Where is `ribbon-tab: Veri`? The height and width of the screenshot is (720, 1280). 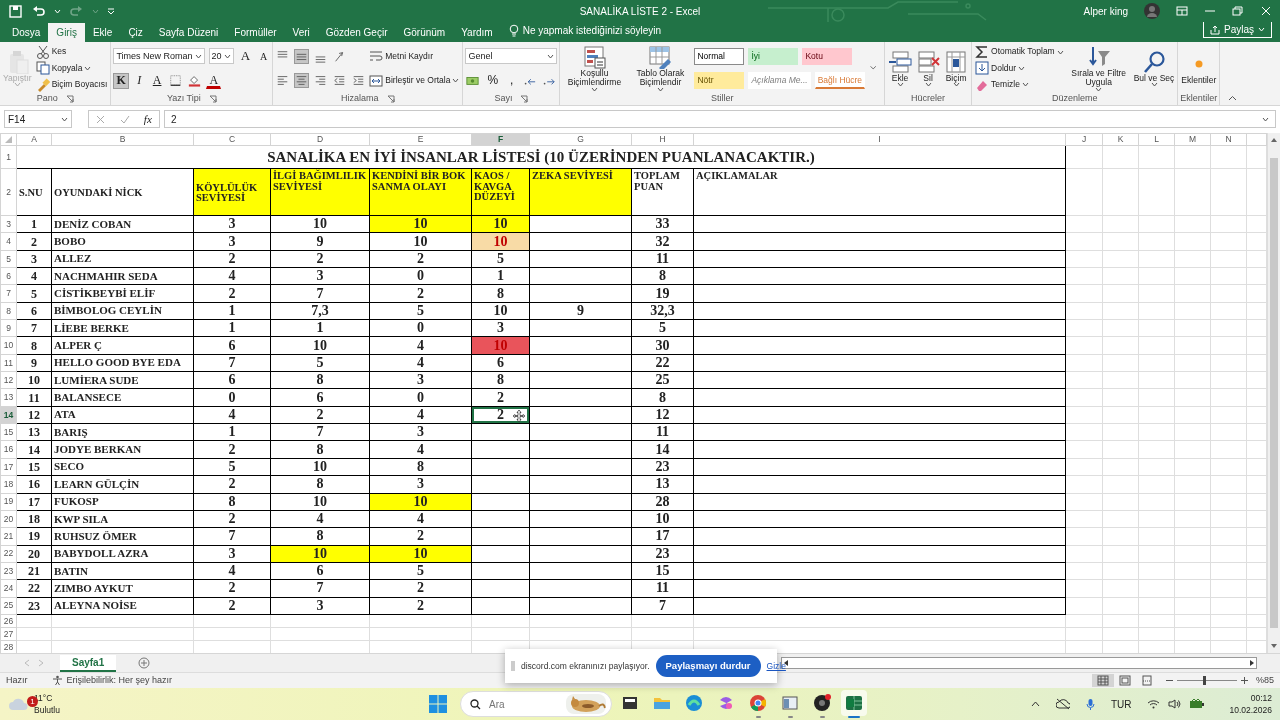 ribbon-tab: Veri is located at coordinates (301, 32).